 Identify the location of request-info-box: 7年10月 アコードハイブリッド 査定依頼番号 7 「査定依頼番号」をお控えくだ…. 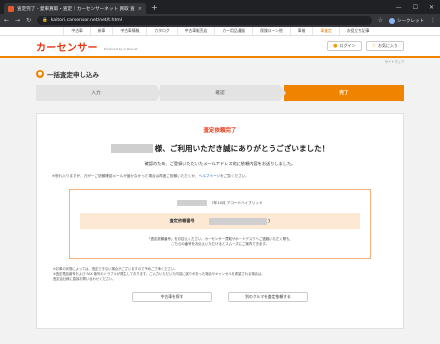
(220, 224).